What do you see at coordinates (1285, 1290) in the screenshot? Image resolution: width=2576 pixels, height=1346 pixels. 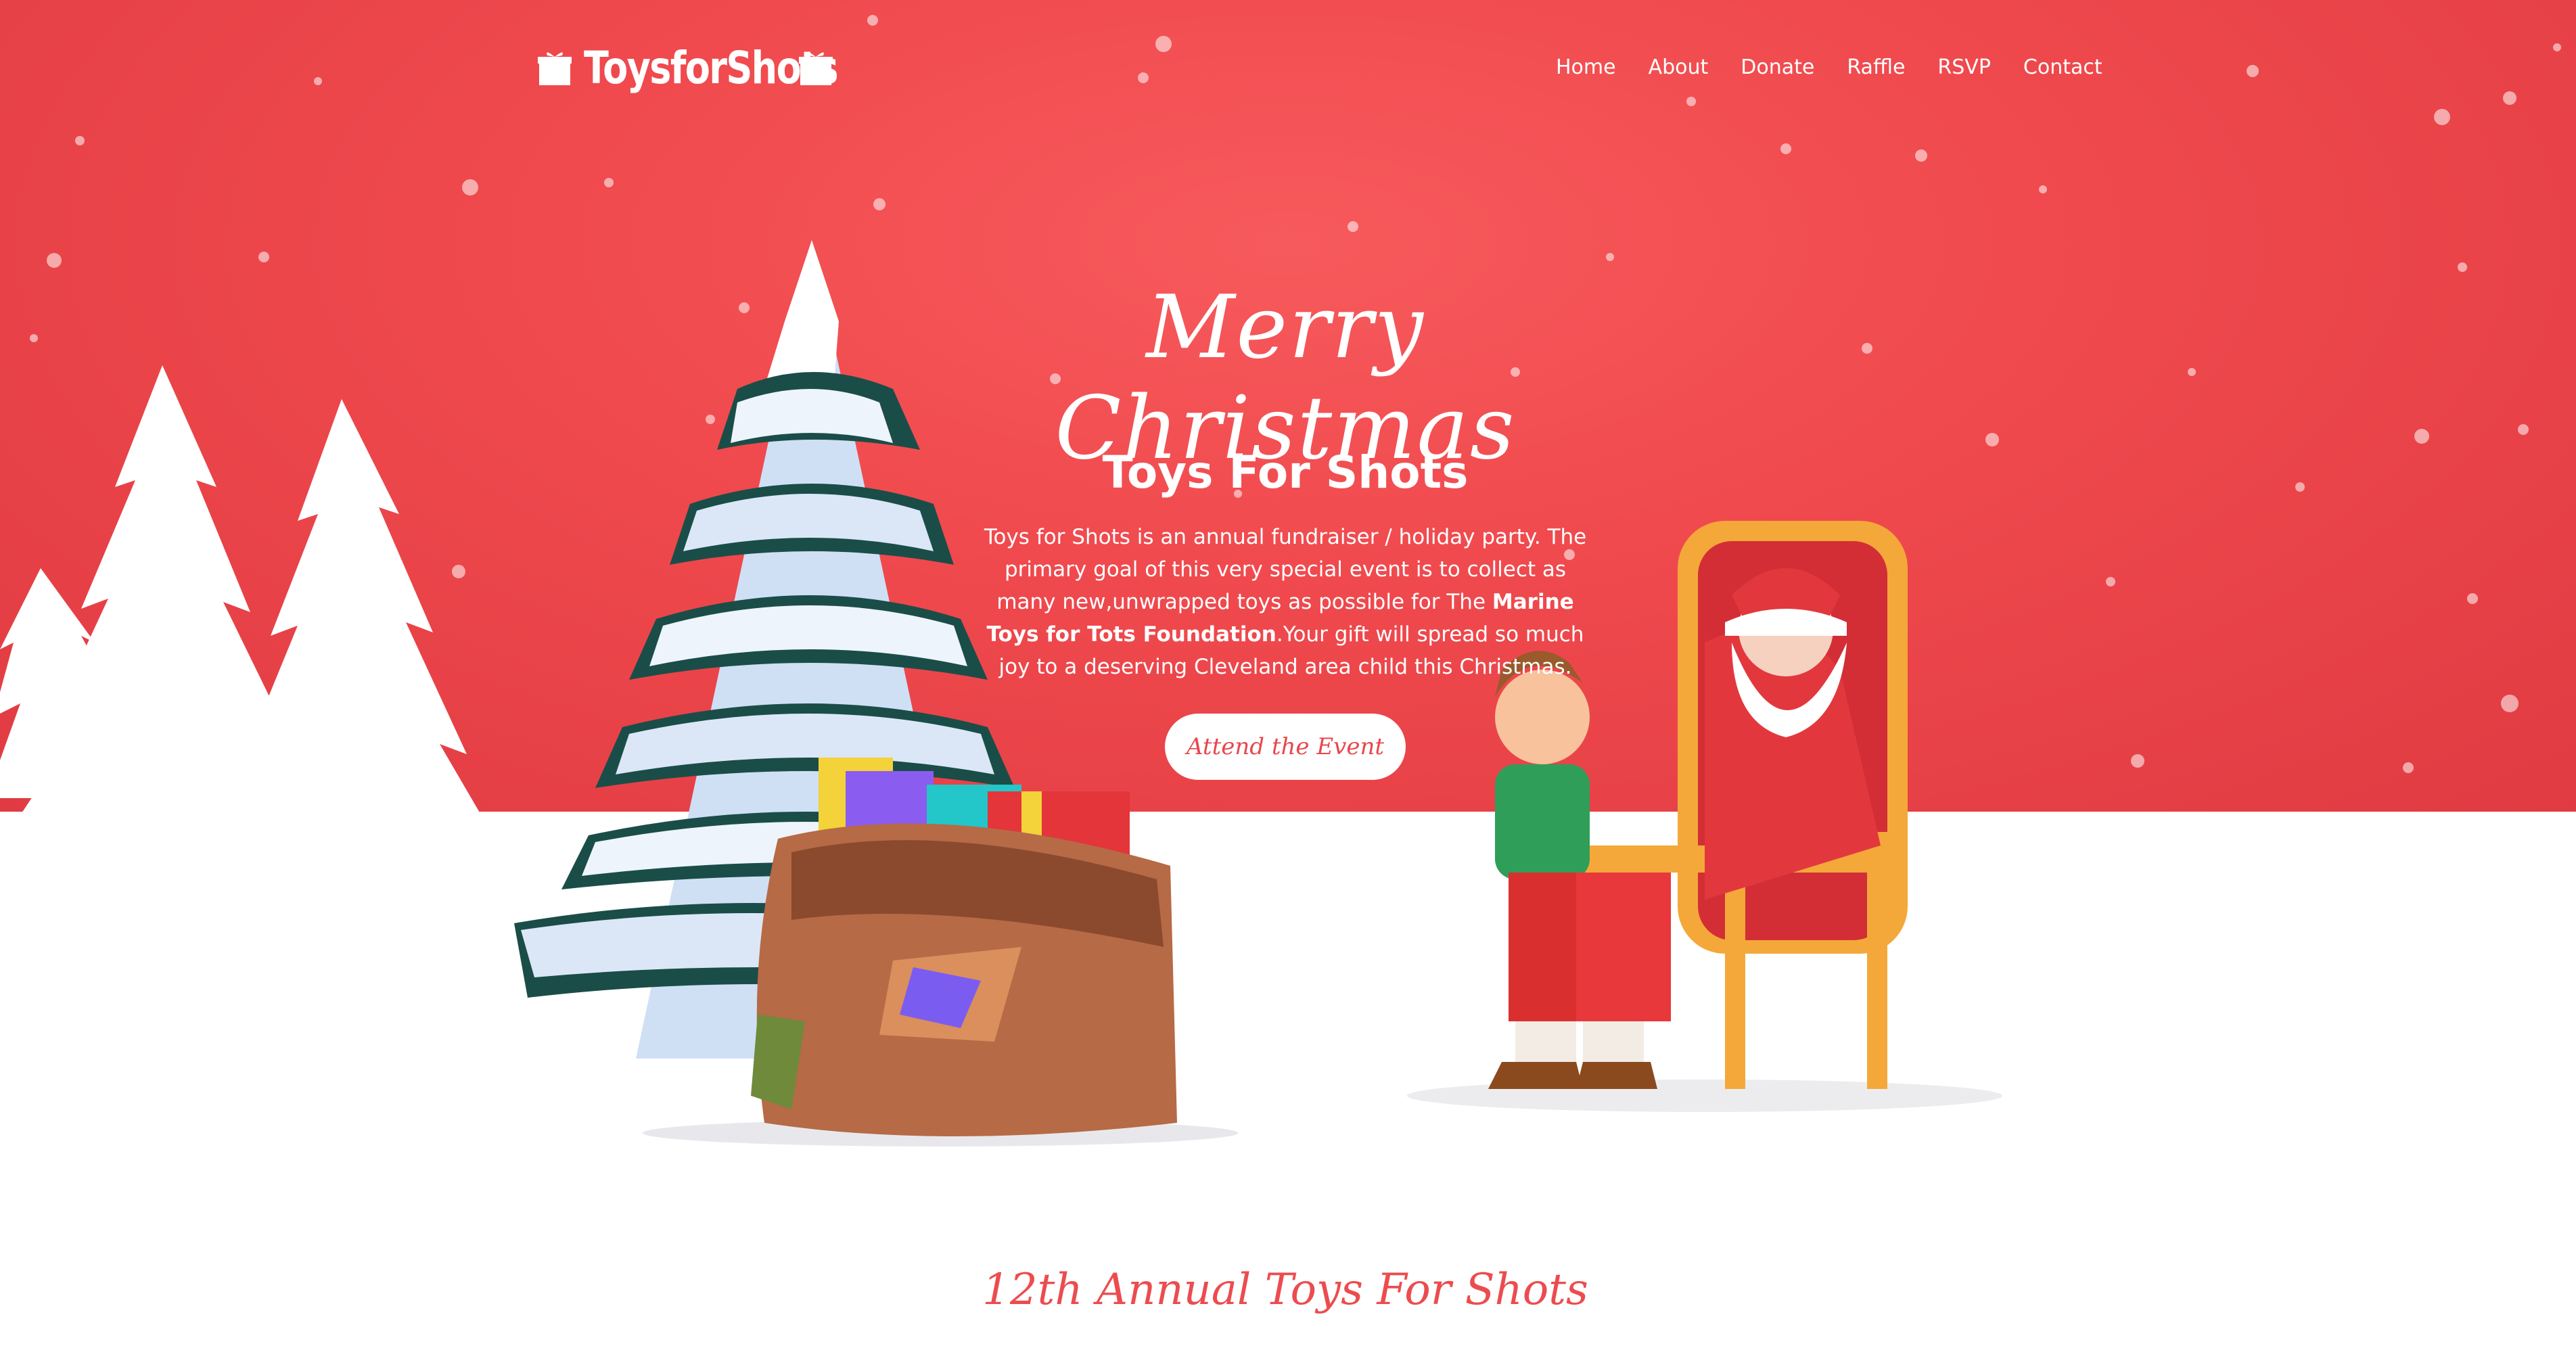 I see `section-title: 12th Annual Toys For Shots` at bounding box center [1285, 1290].